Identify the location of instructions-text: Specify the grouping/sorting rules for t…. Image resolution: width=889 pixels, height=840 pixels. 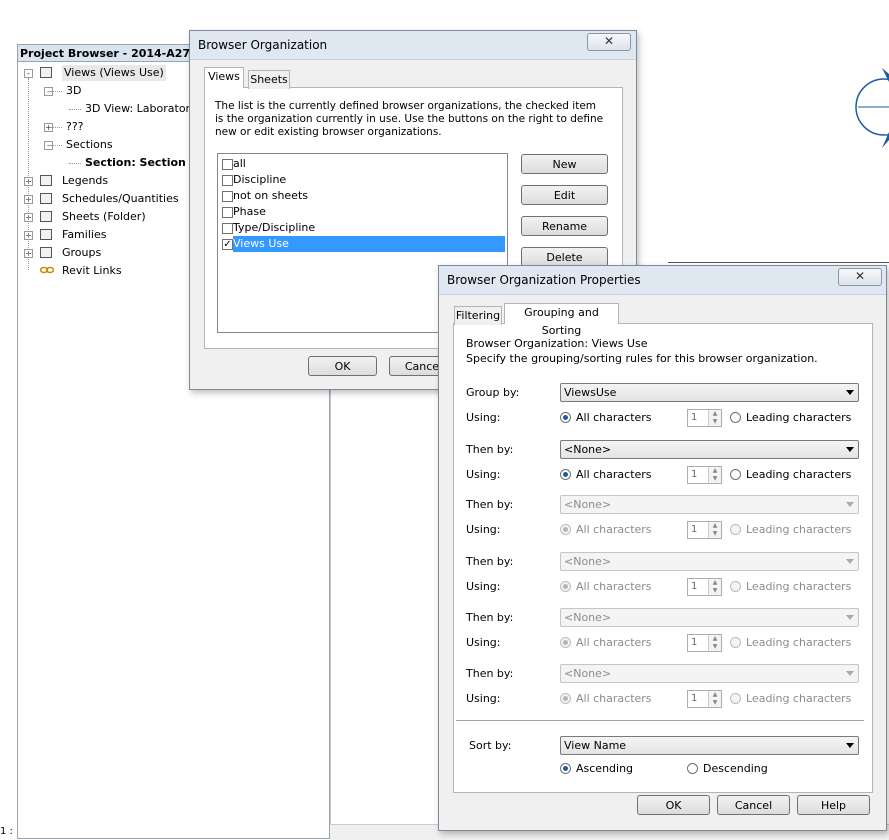
(642, 358).